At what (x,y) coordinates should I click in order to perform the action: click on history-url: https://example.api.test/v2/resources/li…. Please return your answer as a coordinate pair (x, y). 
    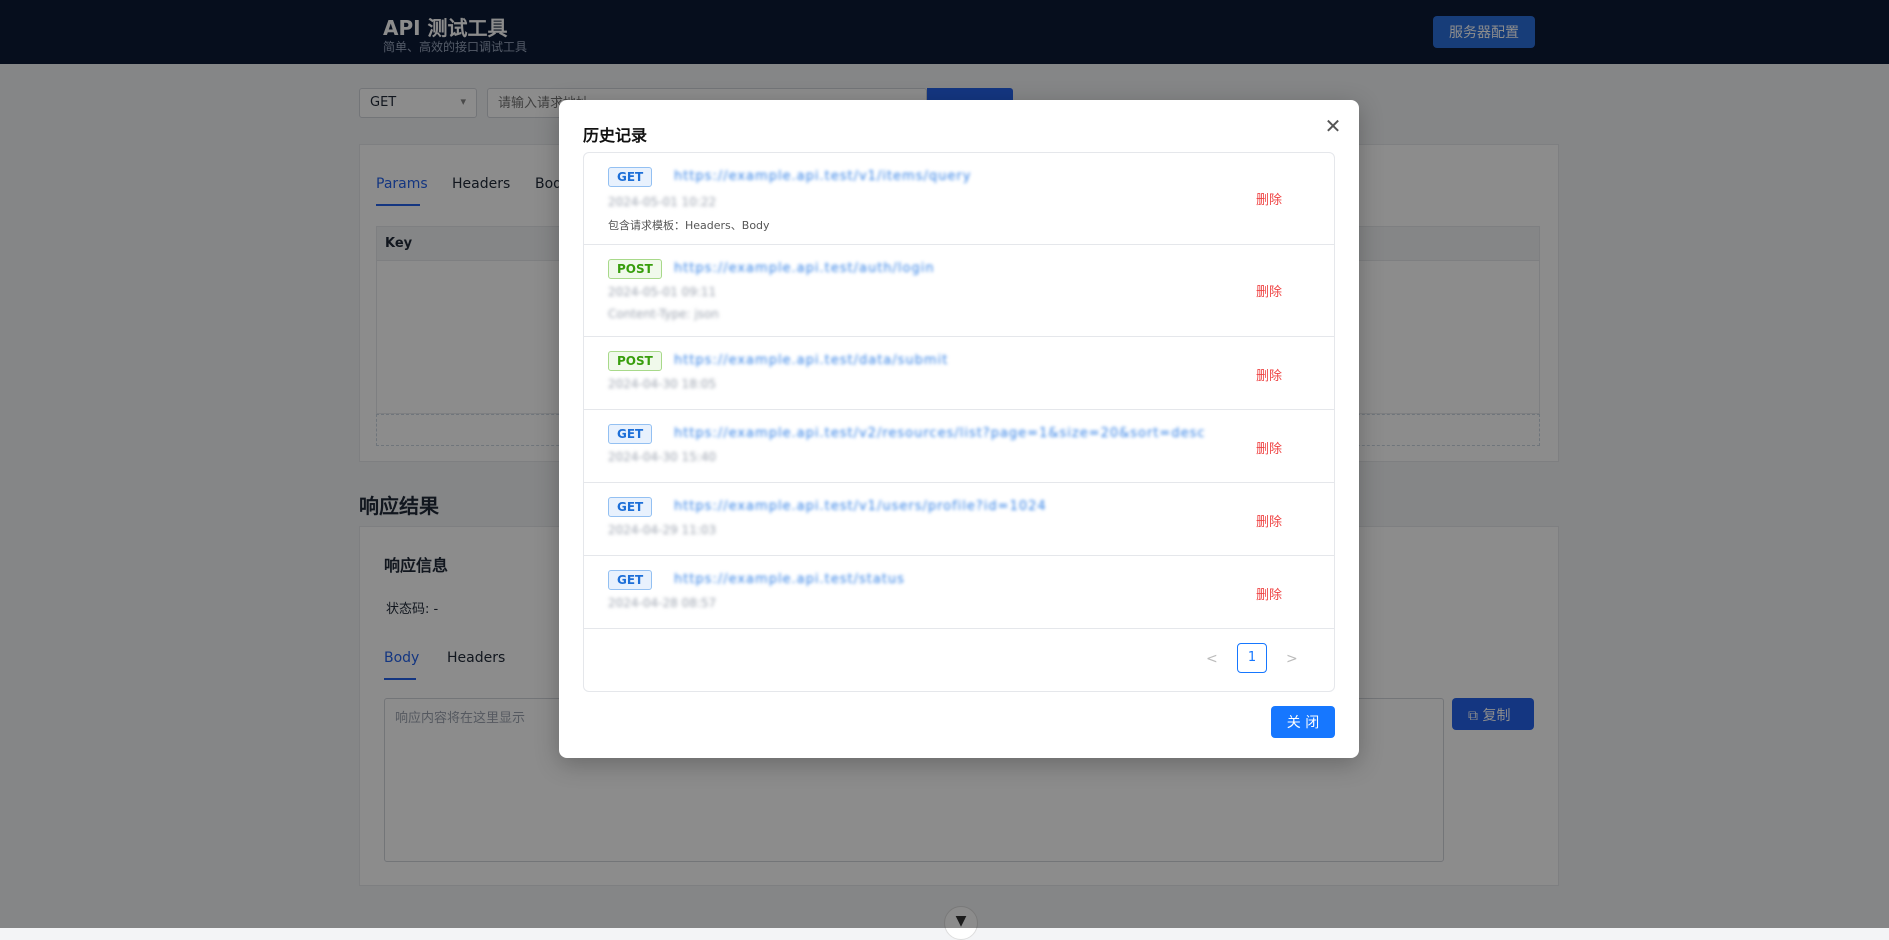
    Looking at the image, I should click on (940, 433).